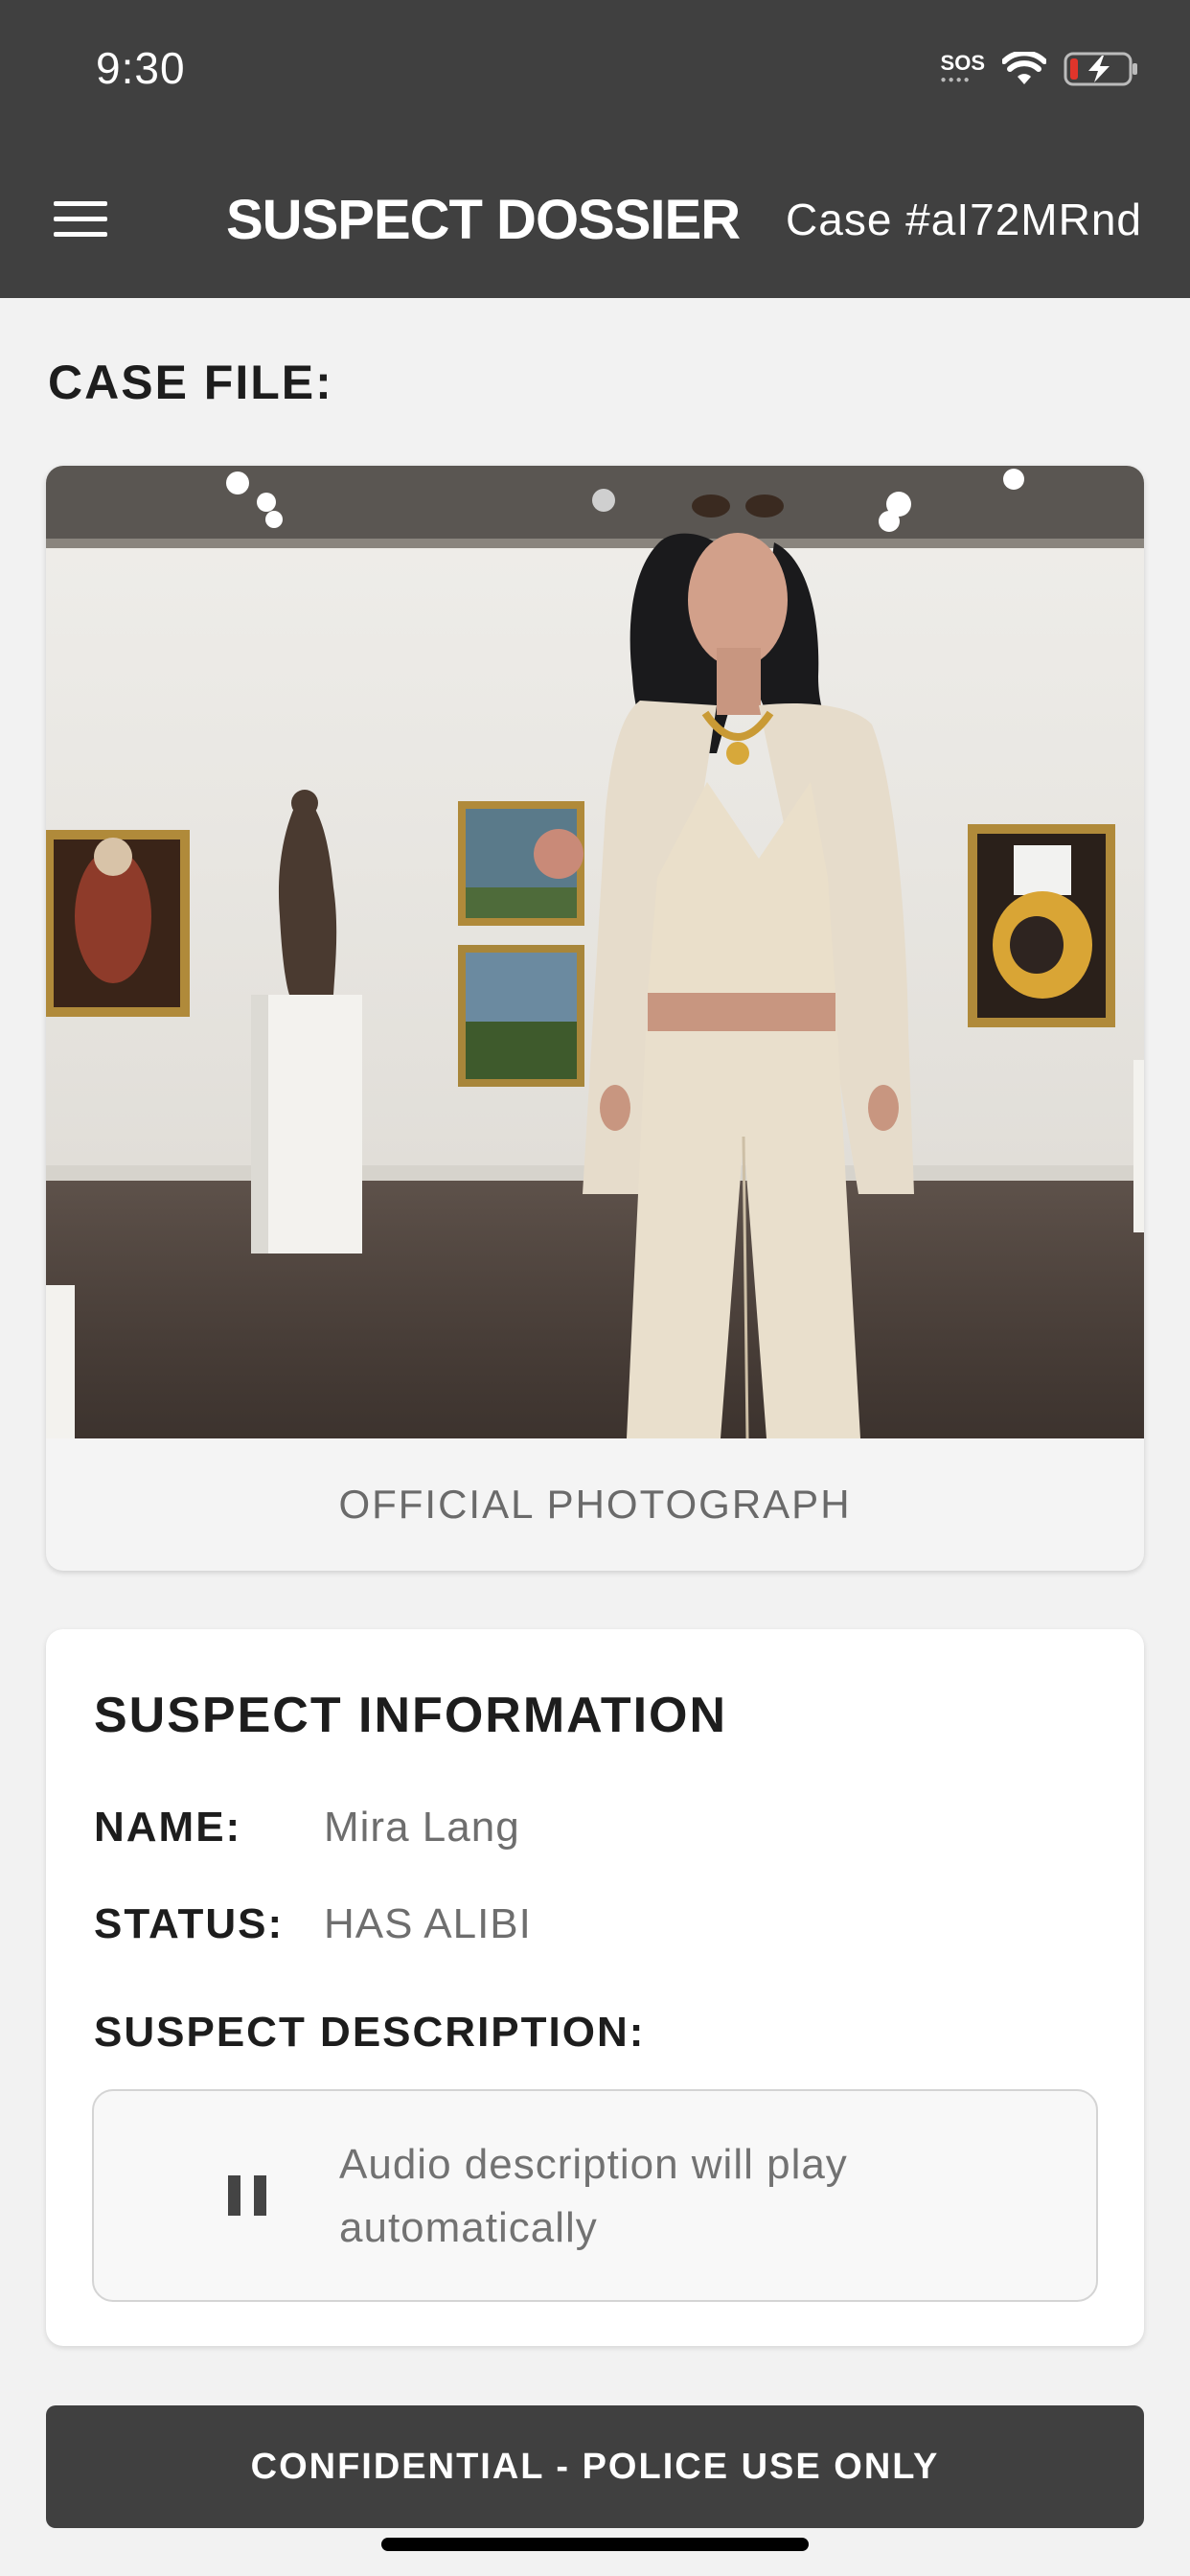  Describe the element at coordinates (422, 1828) in the screenshot. I see `name-value: Mira Lang` at that location.